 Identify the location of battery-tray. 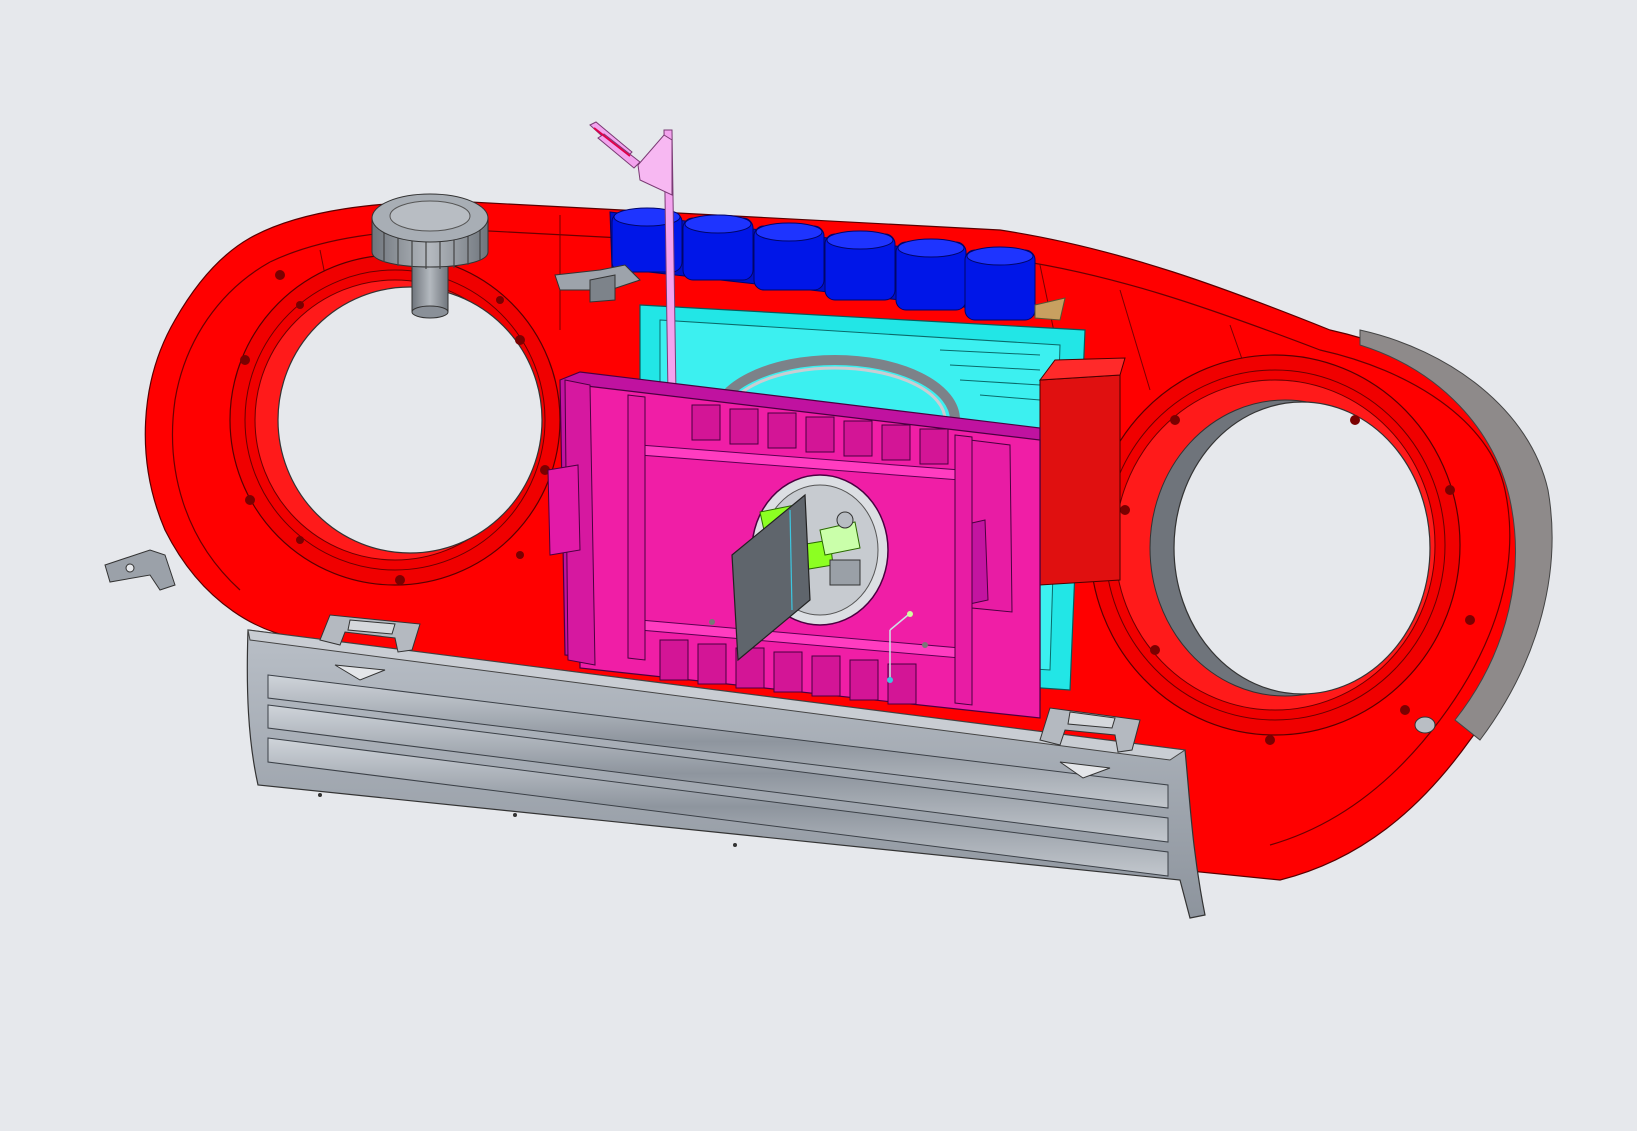
(794, 545).